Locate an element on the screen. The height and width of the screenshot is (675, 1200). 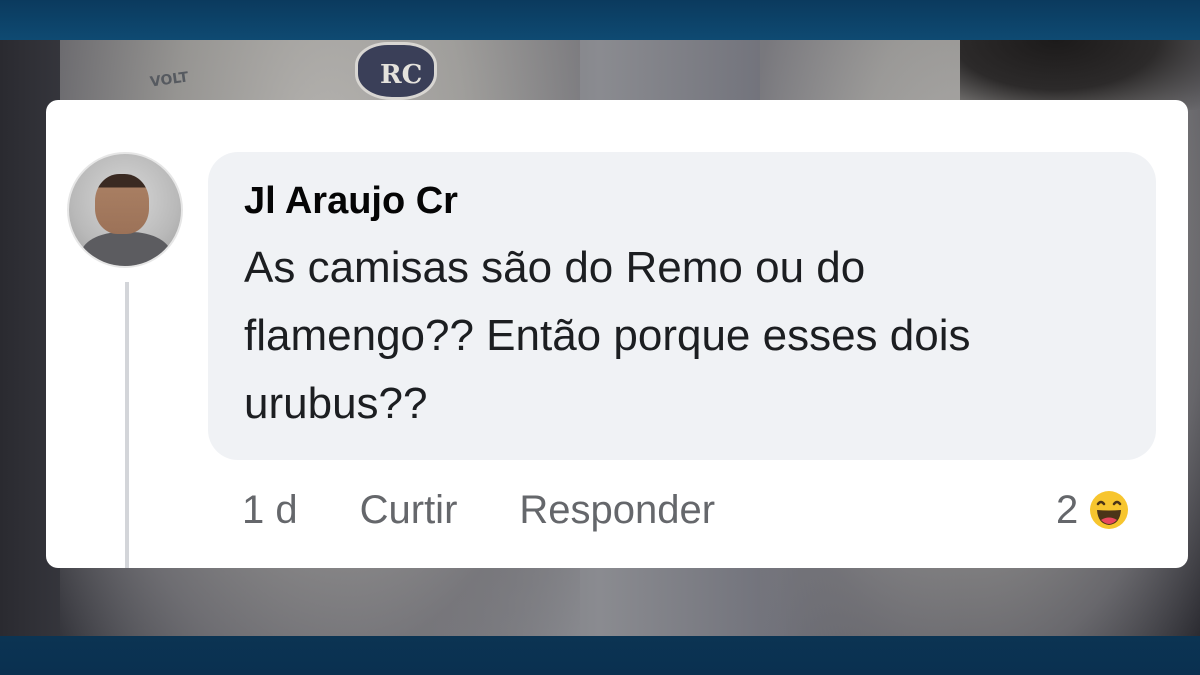
avatar-body is located at coordinates (126, 249).